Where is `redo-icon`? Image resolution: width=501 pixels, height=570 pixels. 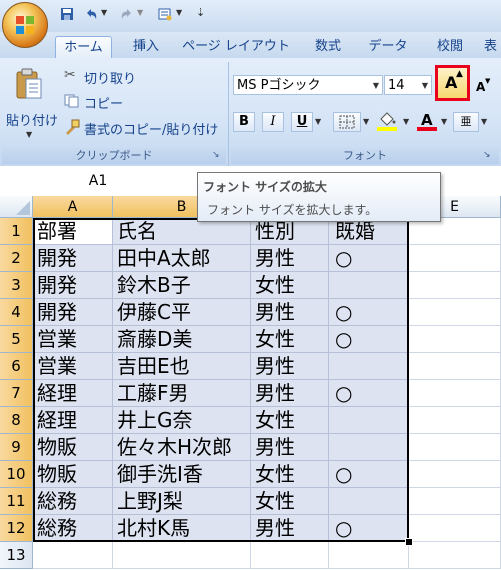
redo-icon is located at coordinates (127, 14).